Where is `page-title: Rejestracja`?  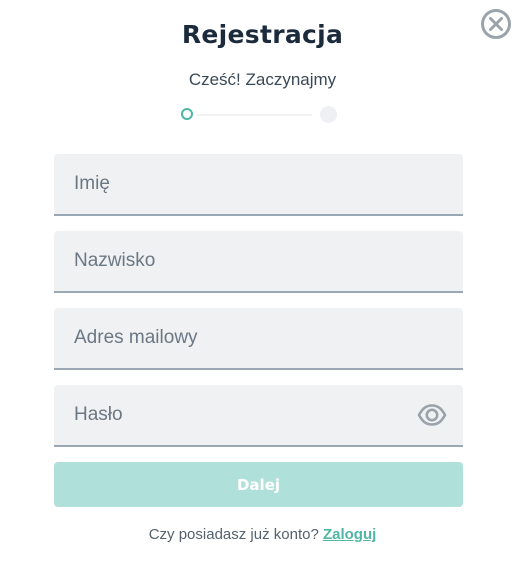 page-title: Rejestracja is located at coordinates (262, 34).